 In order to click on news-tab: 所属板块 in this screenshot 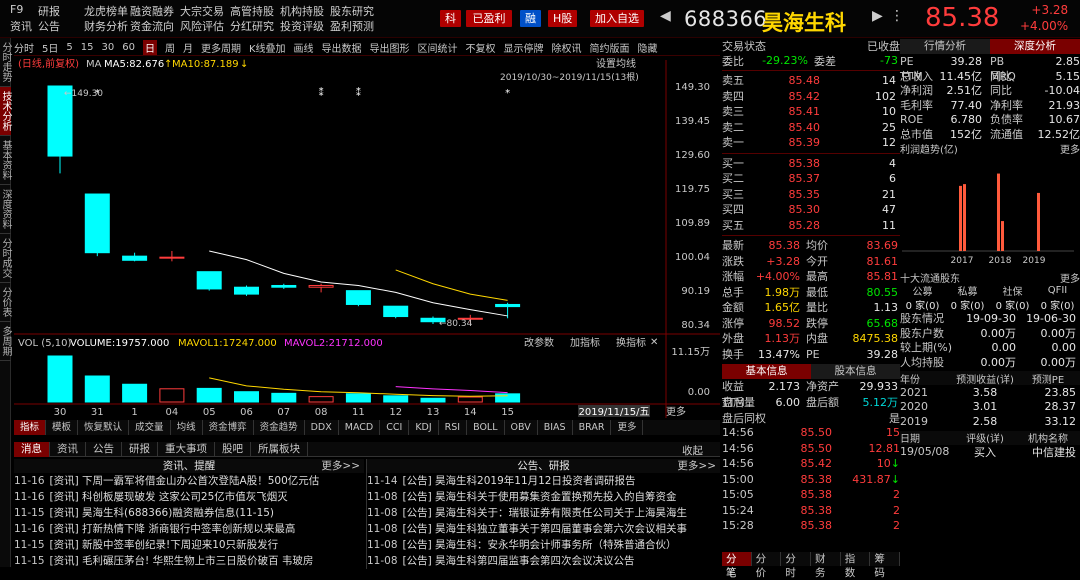, I will do `click(279, 449)`.